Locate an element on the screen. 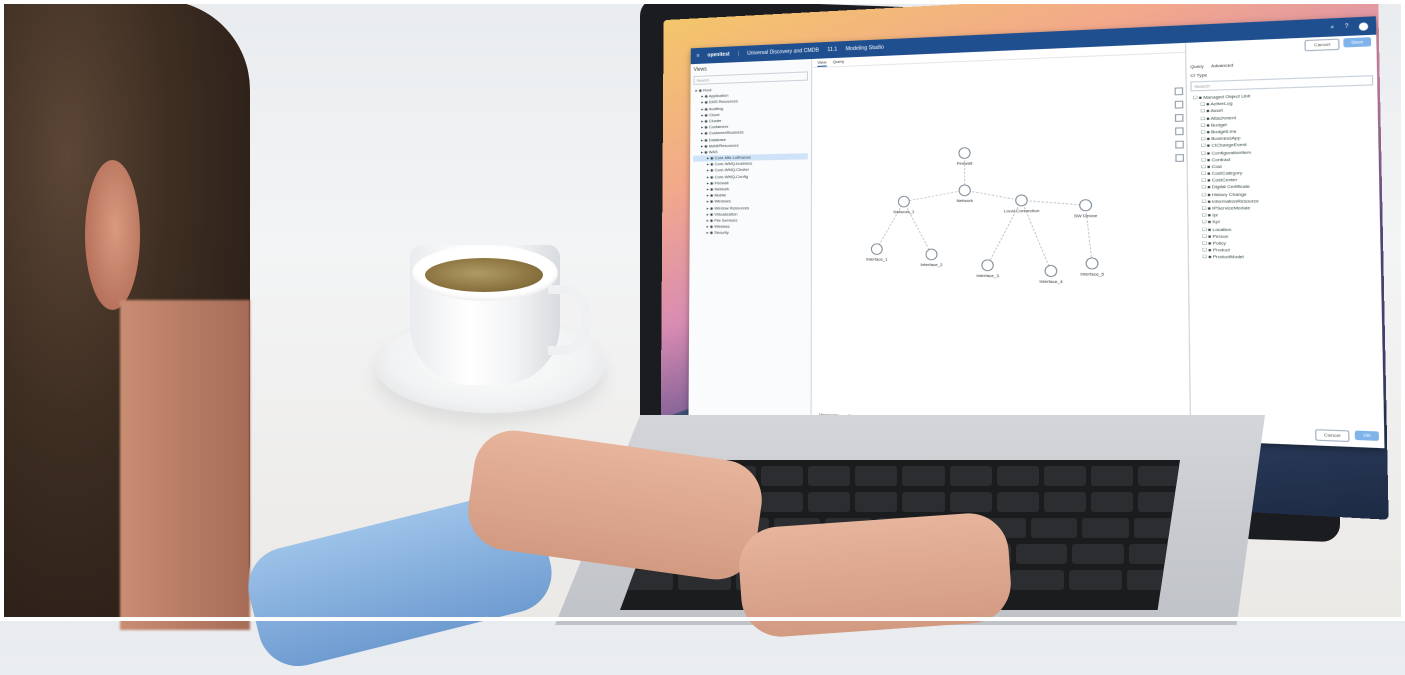 Image resolution: width=1405 pixels, height=675 pixels. graph-node-label: Interface_4 is located at coordinates (1051, 281).